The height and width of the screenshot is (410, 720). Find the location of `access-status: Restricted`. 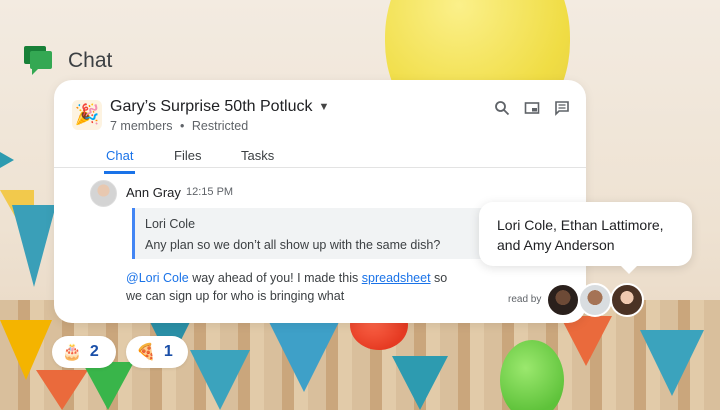

access-status: Restricted is located at coordinates (220, 126).